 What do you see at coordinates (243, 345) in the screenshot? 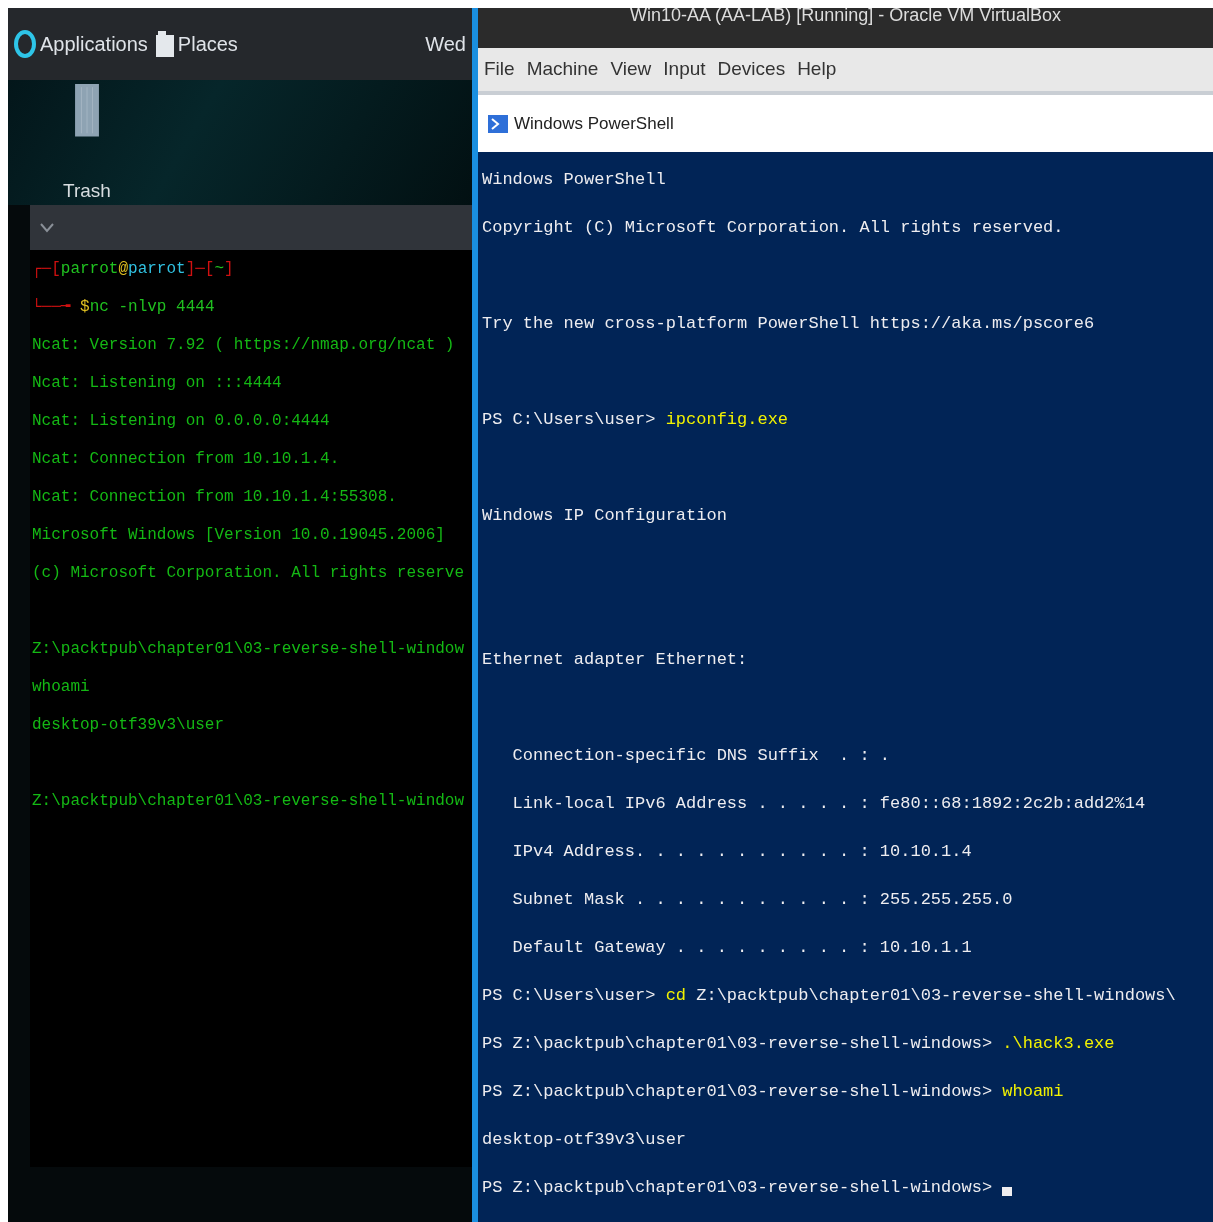
I see `terminal-line: Ncat: Version 7.92 ( https://nmap.org/ncat )` at bounding box center [243, 345].